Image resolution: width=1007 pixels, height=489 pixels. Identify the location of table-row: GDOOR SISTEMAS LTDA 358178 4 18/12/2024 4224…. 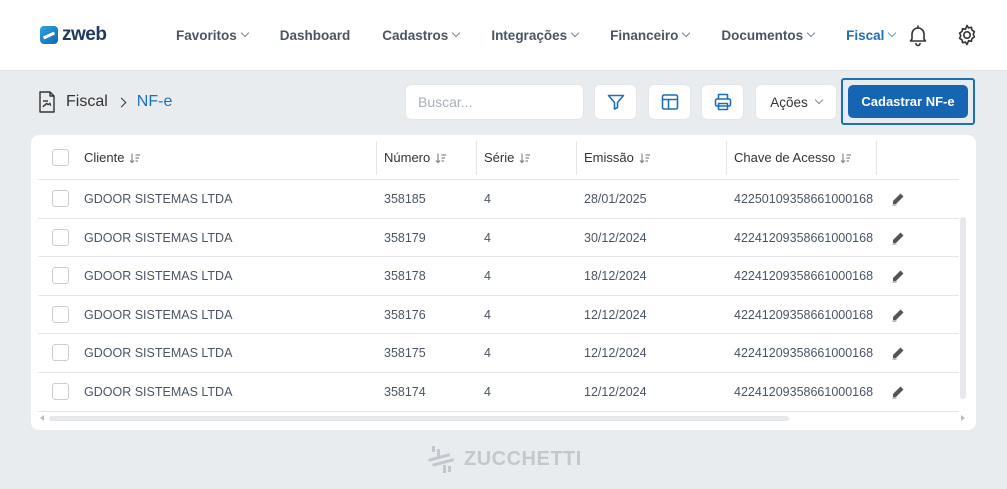
(498, 276).